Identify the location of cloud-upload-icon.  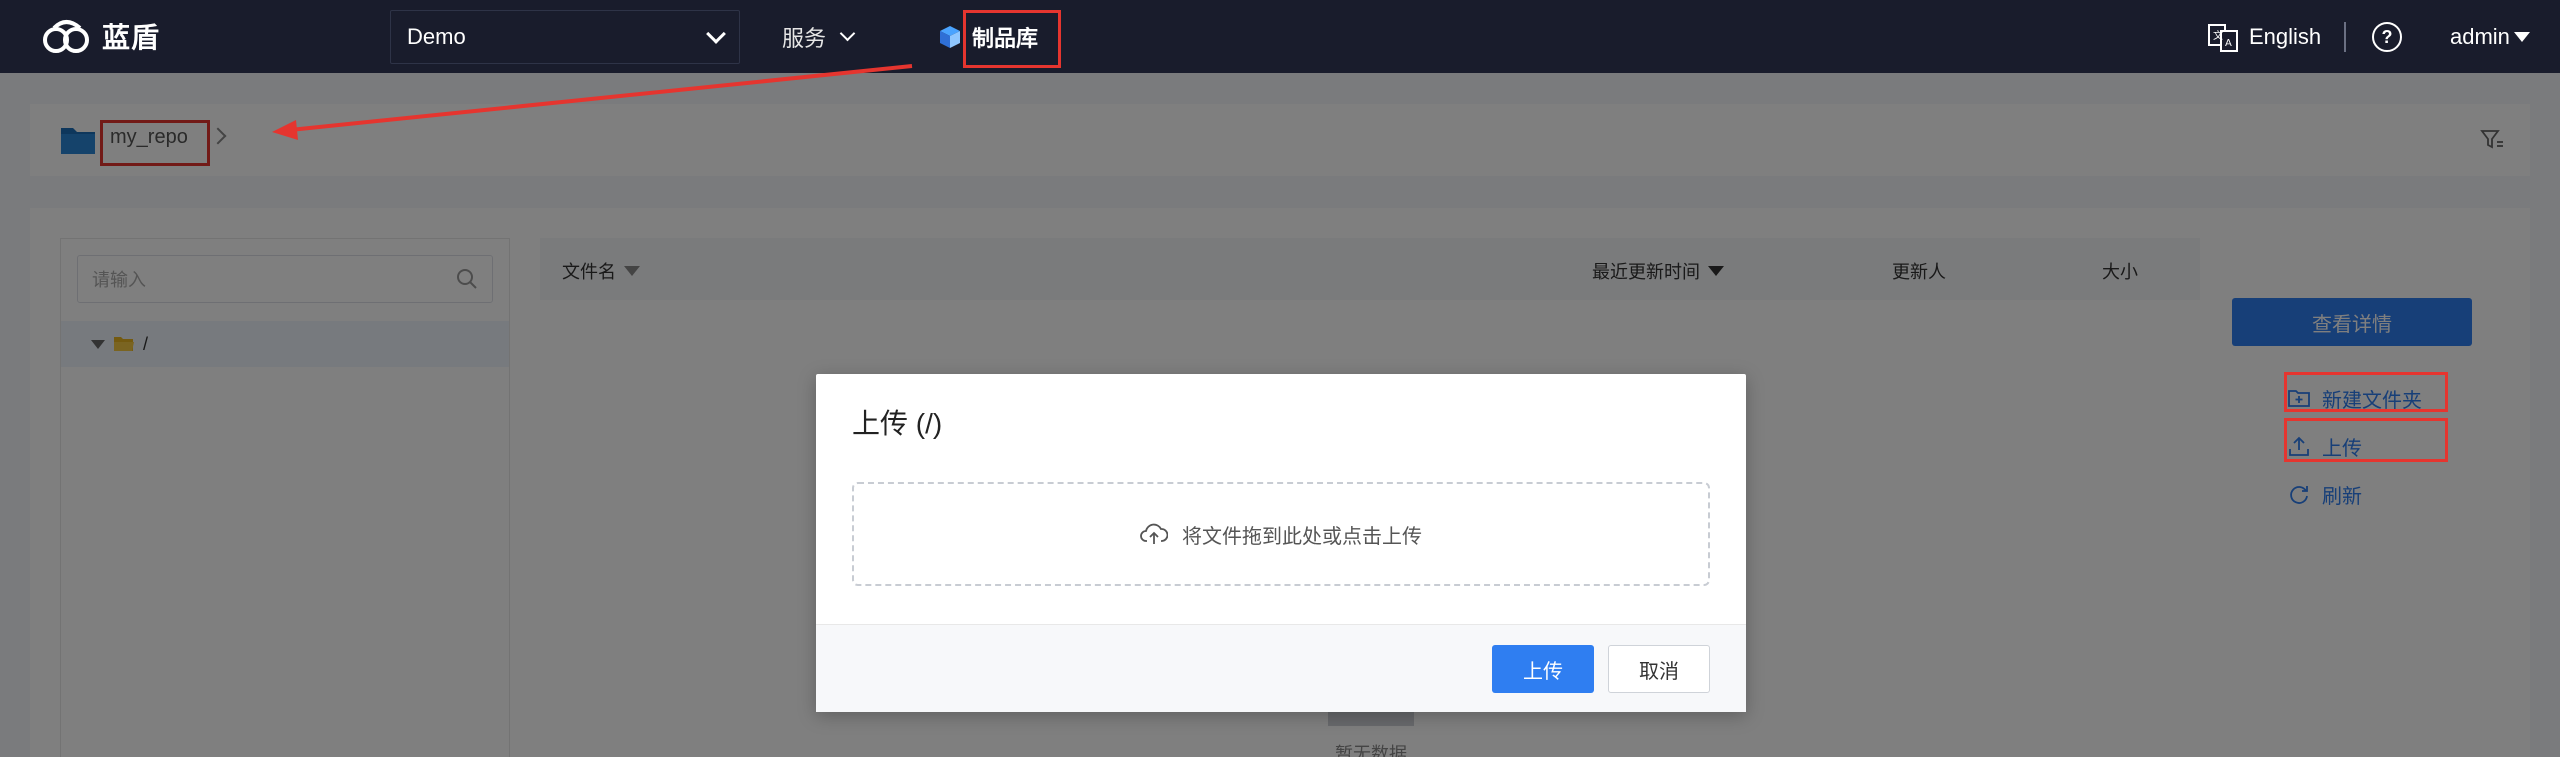
(1154, 533).